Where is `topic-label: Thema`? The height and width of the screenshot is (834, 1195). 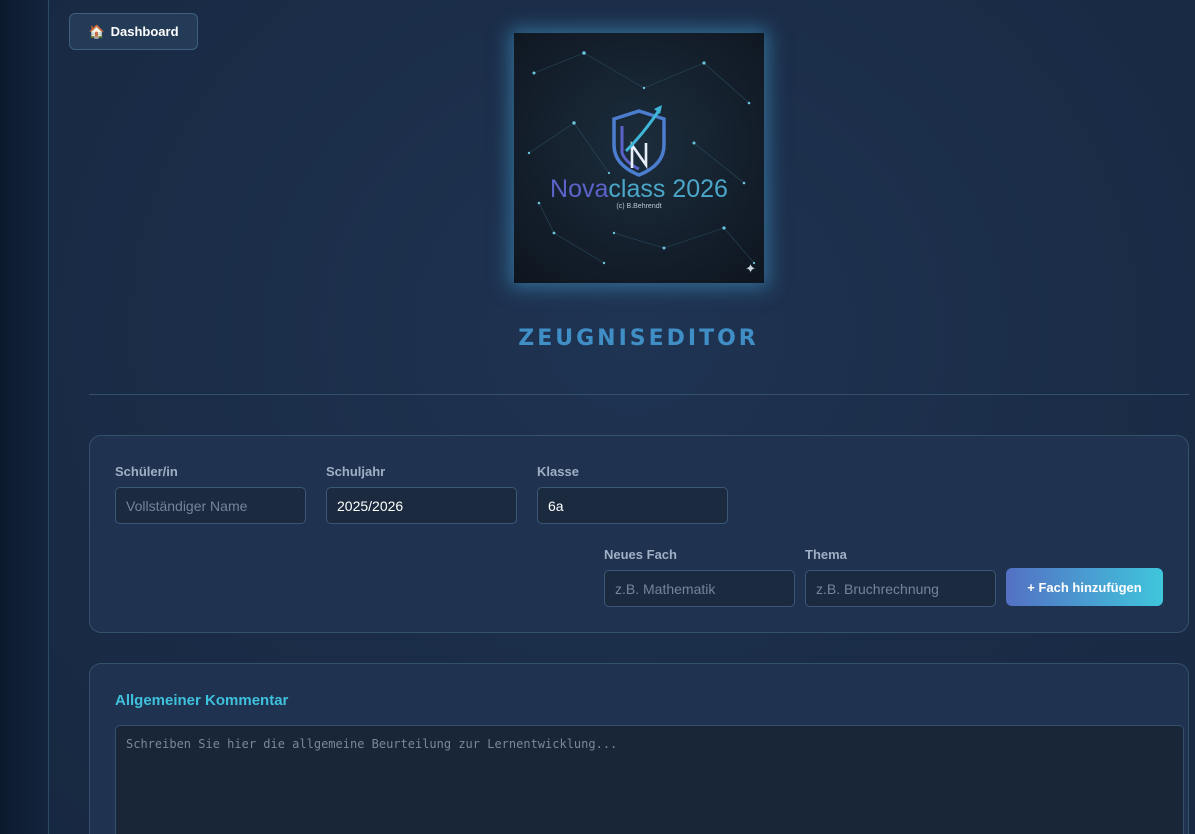 topic-label: Thema is located at coordinates (826, 554).